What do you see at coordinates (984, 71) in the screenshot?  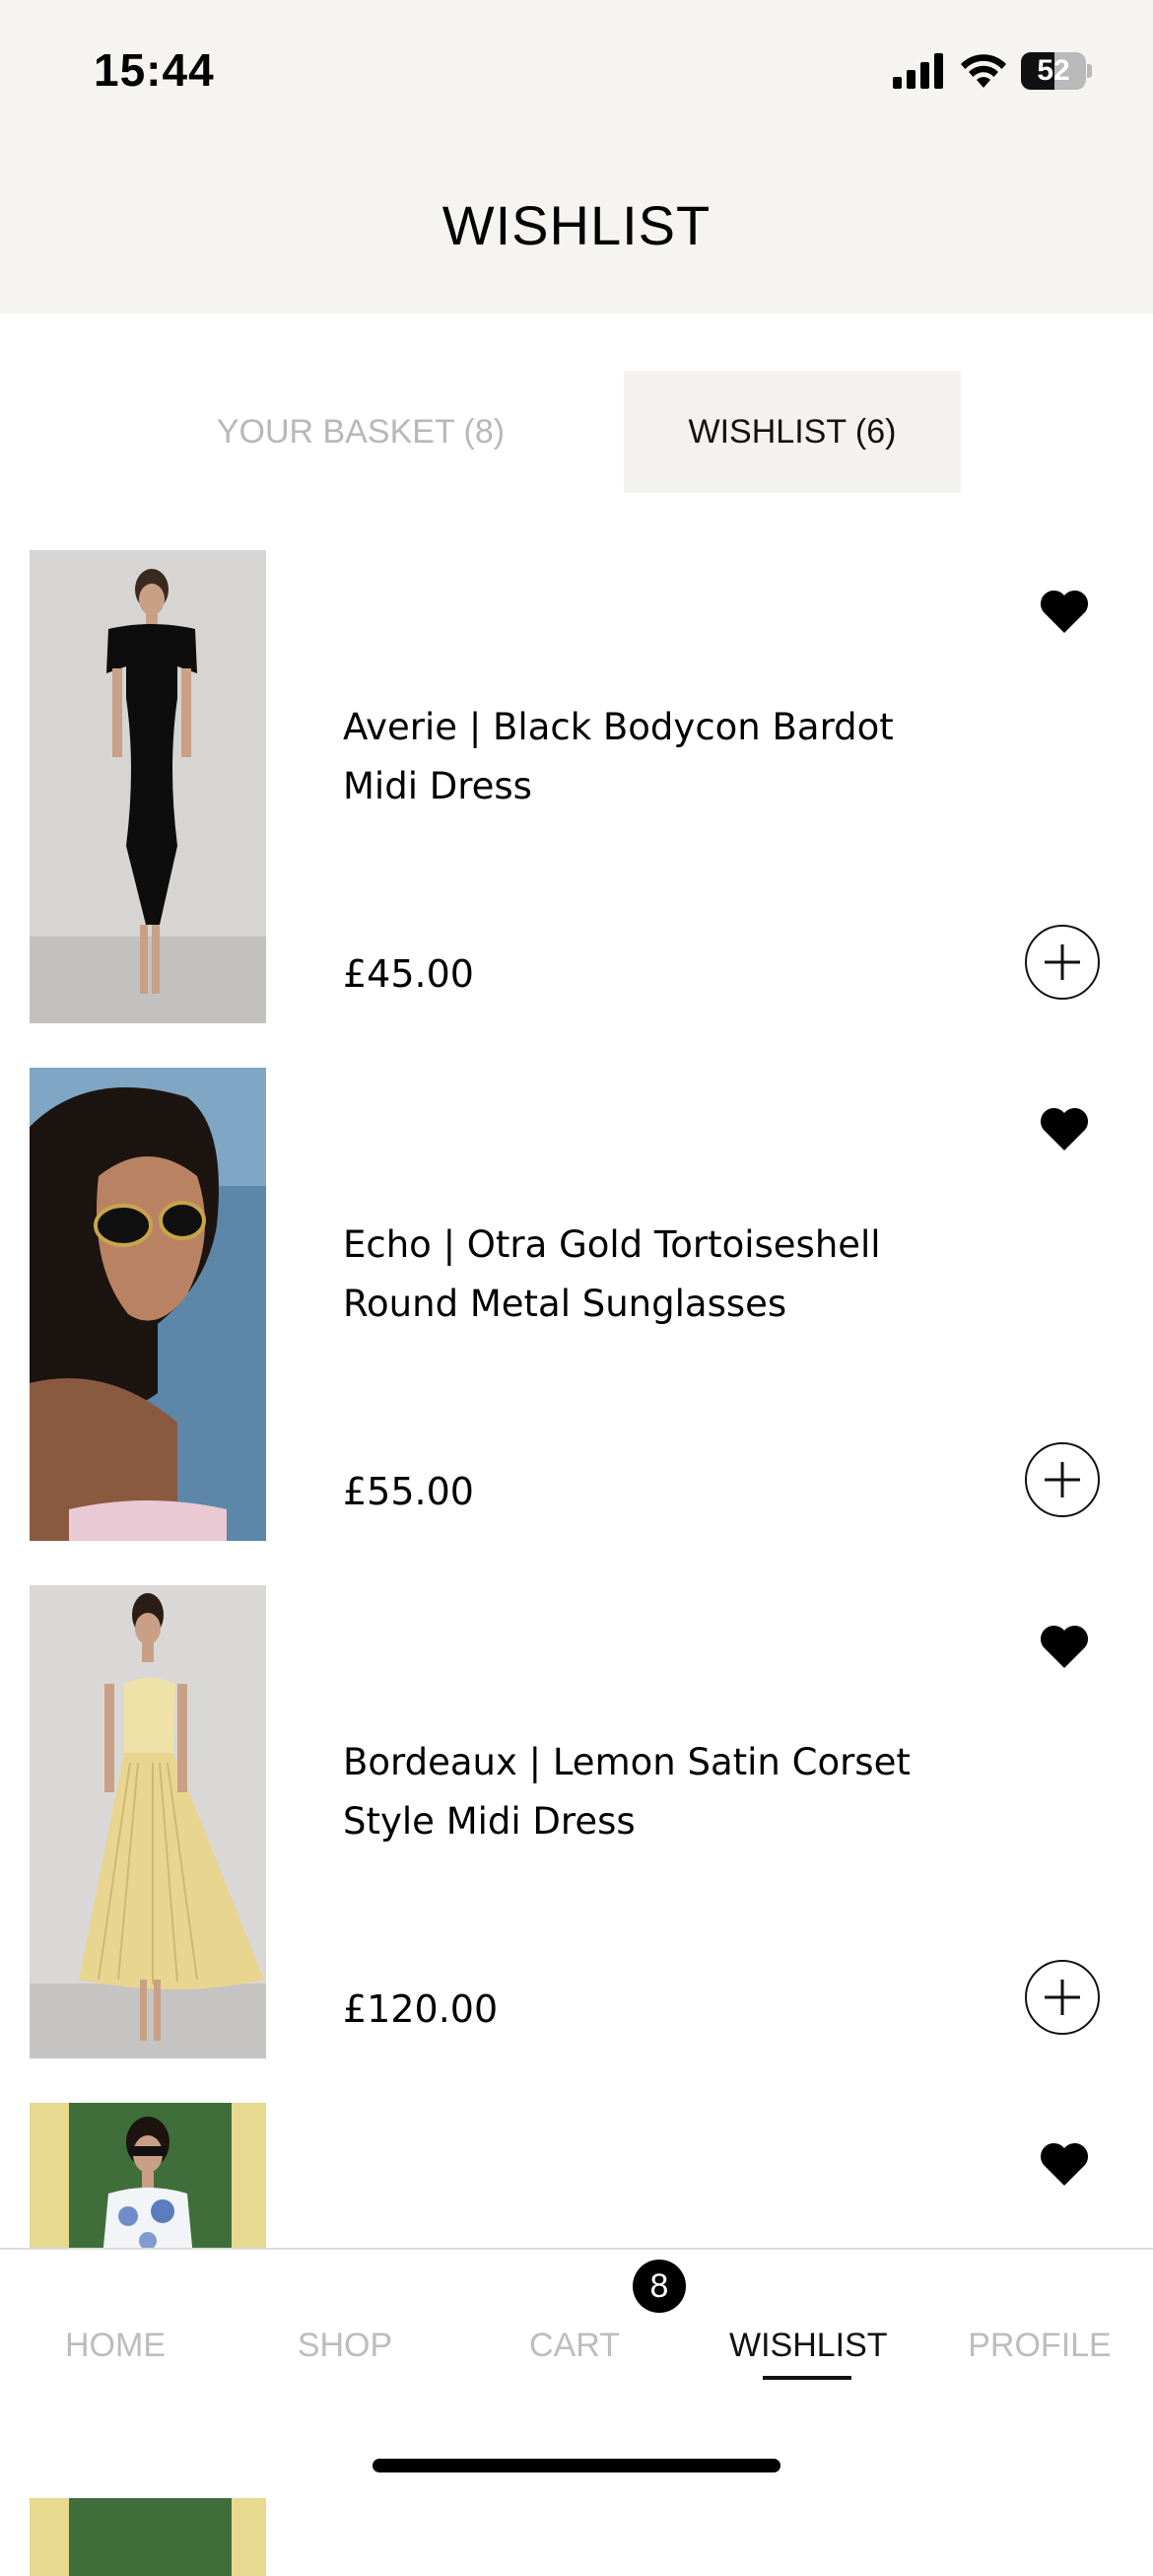 I see `wifi-icon` at bounding box center [984, 71].